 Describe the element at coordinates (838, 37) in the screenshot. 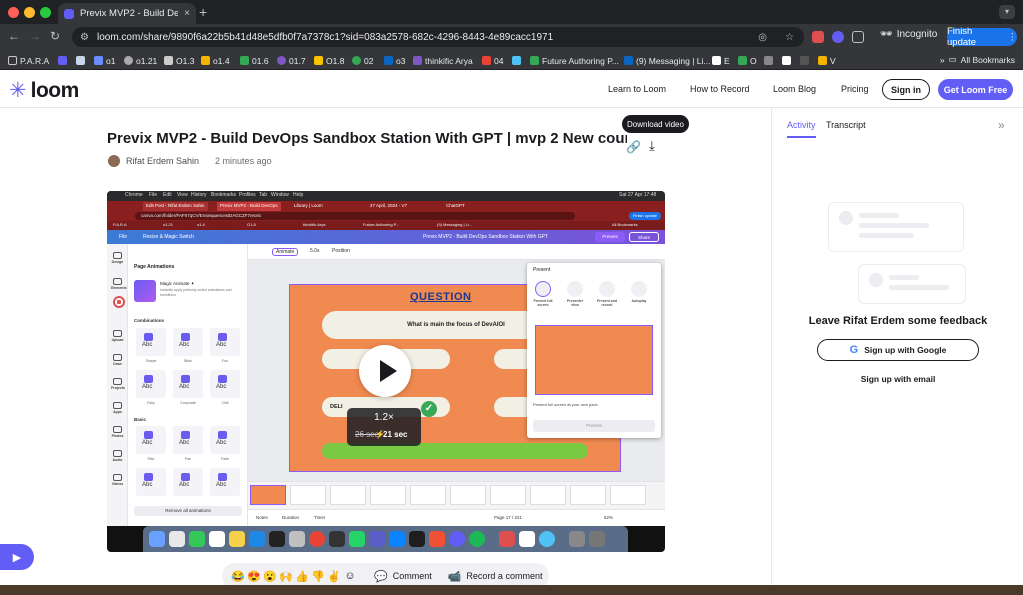

I see `loom-extension-icon` at that location.